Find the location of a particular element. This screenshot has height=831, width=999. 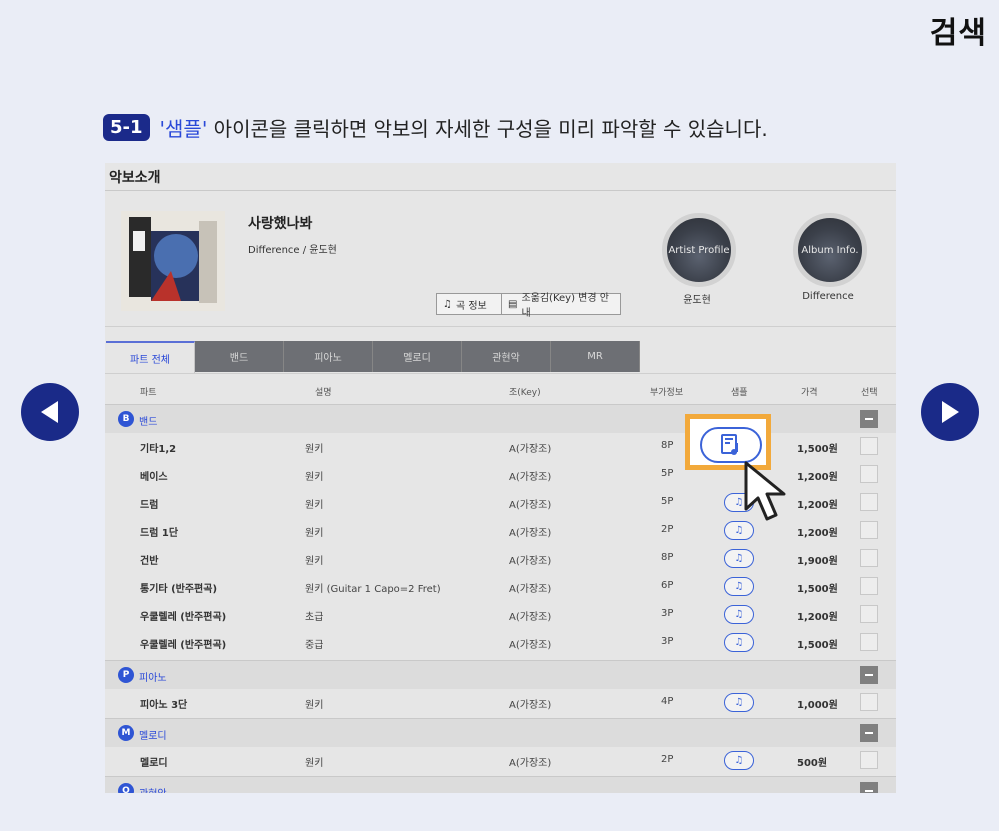

table-row: 피아노 3단 원키 A(가장조) 4P ♫ 1,000원 is located at coordinates (500, 702).